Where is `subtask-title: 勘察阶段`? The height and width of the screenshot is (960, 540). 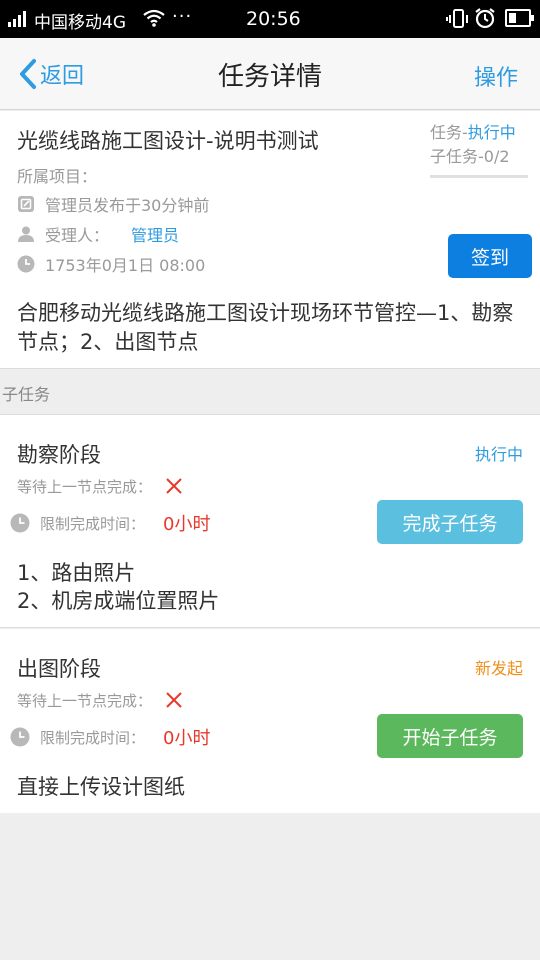
subtask-title: 勘察阶段 is located at coordinates (59, 455).